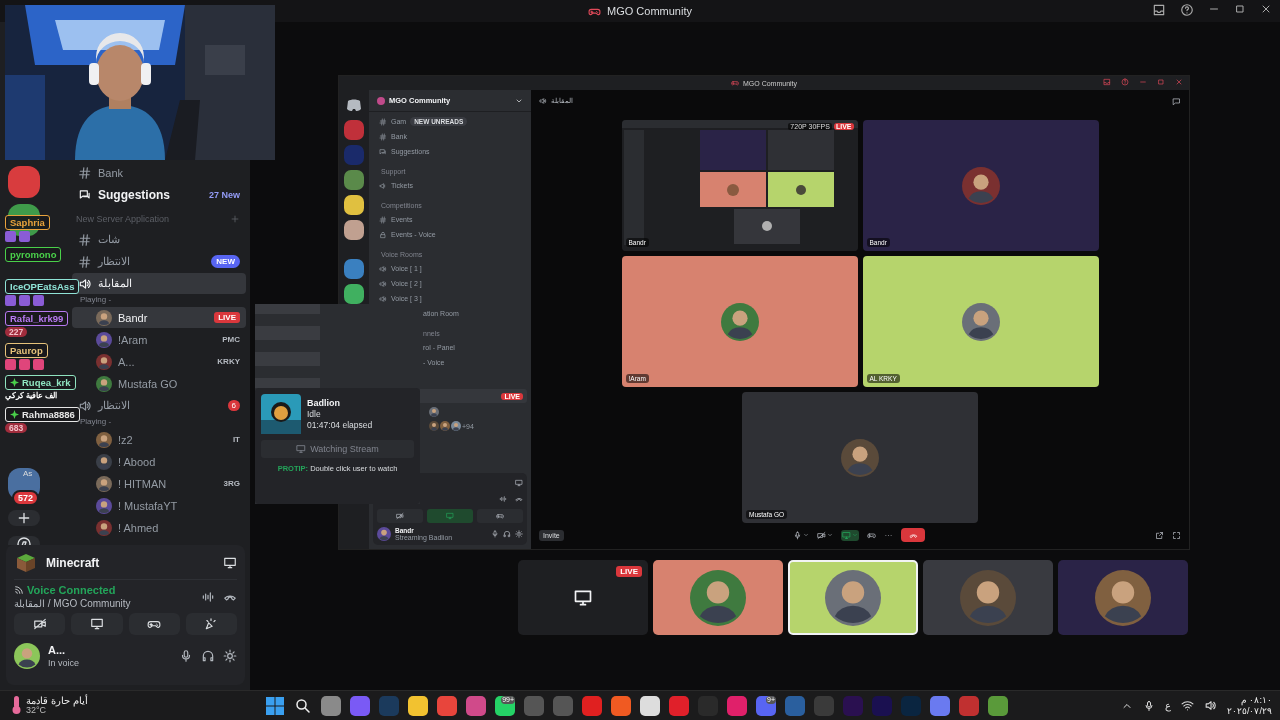 Image resolution: width=1280 pixels, height=720 pixels. I want to click on chat-count: 227, so click(16, 332).